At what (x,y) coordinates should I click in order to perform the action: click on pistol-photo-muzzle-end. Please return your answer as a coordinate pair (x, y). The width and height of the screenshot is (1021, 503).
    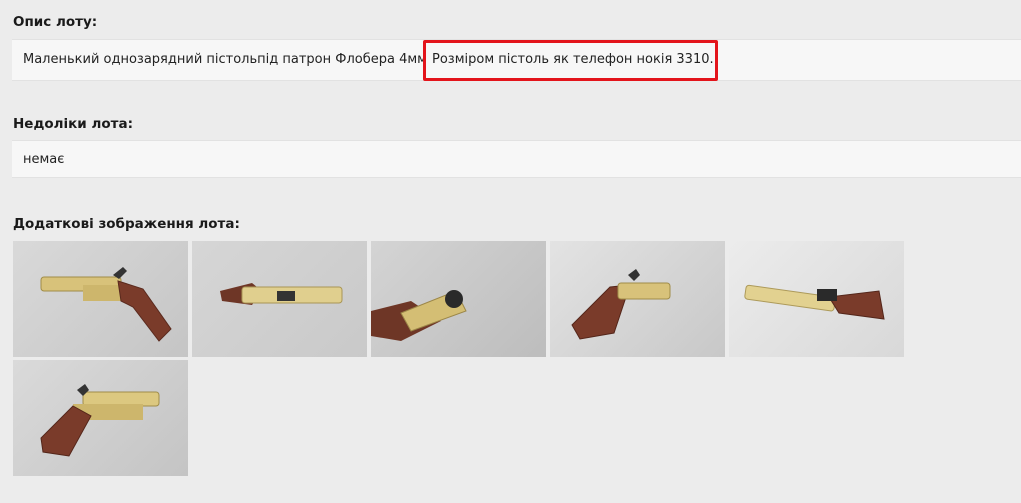
    Looking at the image, I should click on (419, 315).